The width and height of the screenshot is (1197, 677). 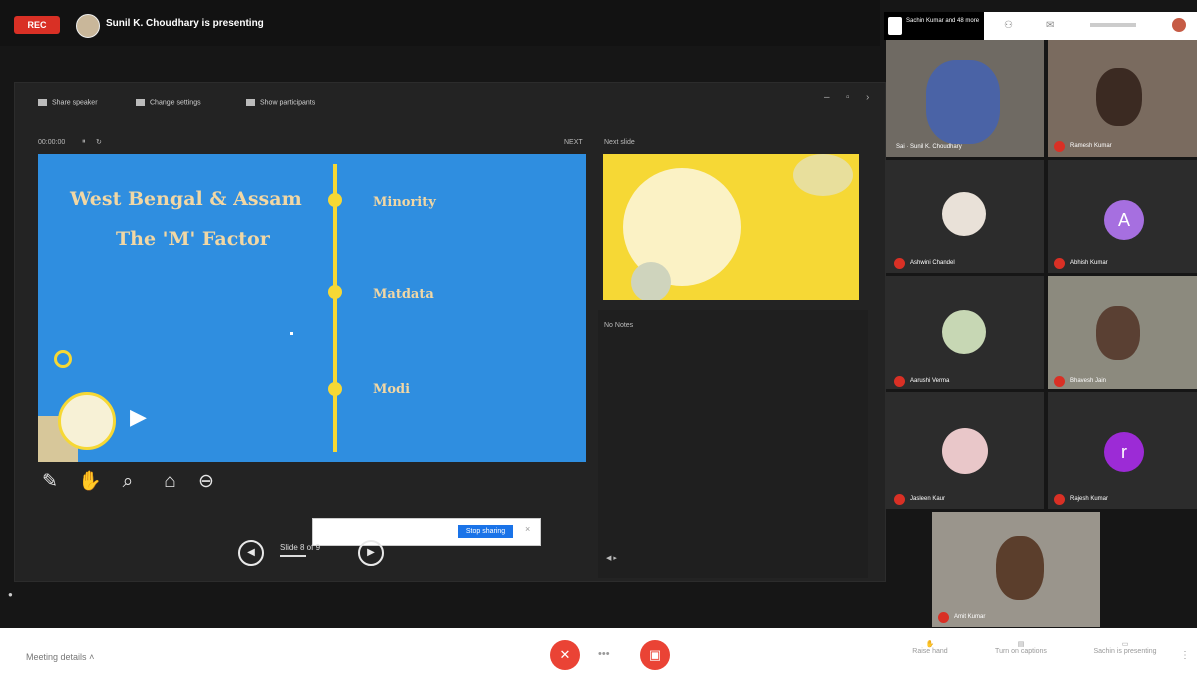 What do you see at coordinates (392, 389) in the screenshot?
I see `slide-item-modi: Modi` at bounding box center [392, 389].